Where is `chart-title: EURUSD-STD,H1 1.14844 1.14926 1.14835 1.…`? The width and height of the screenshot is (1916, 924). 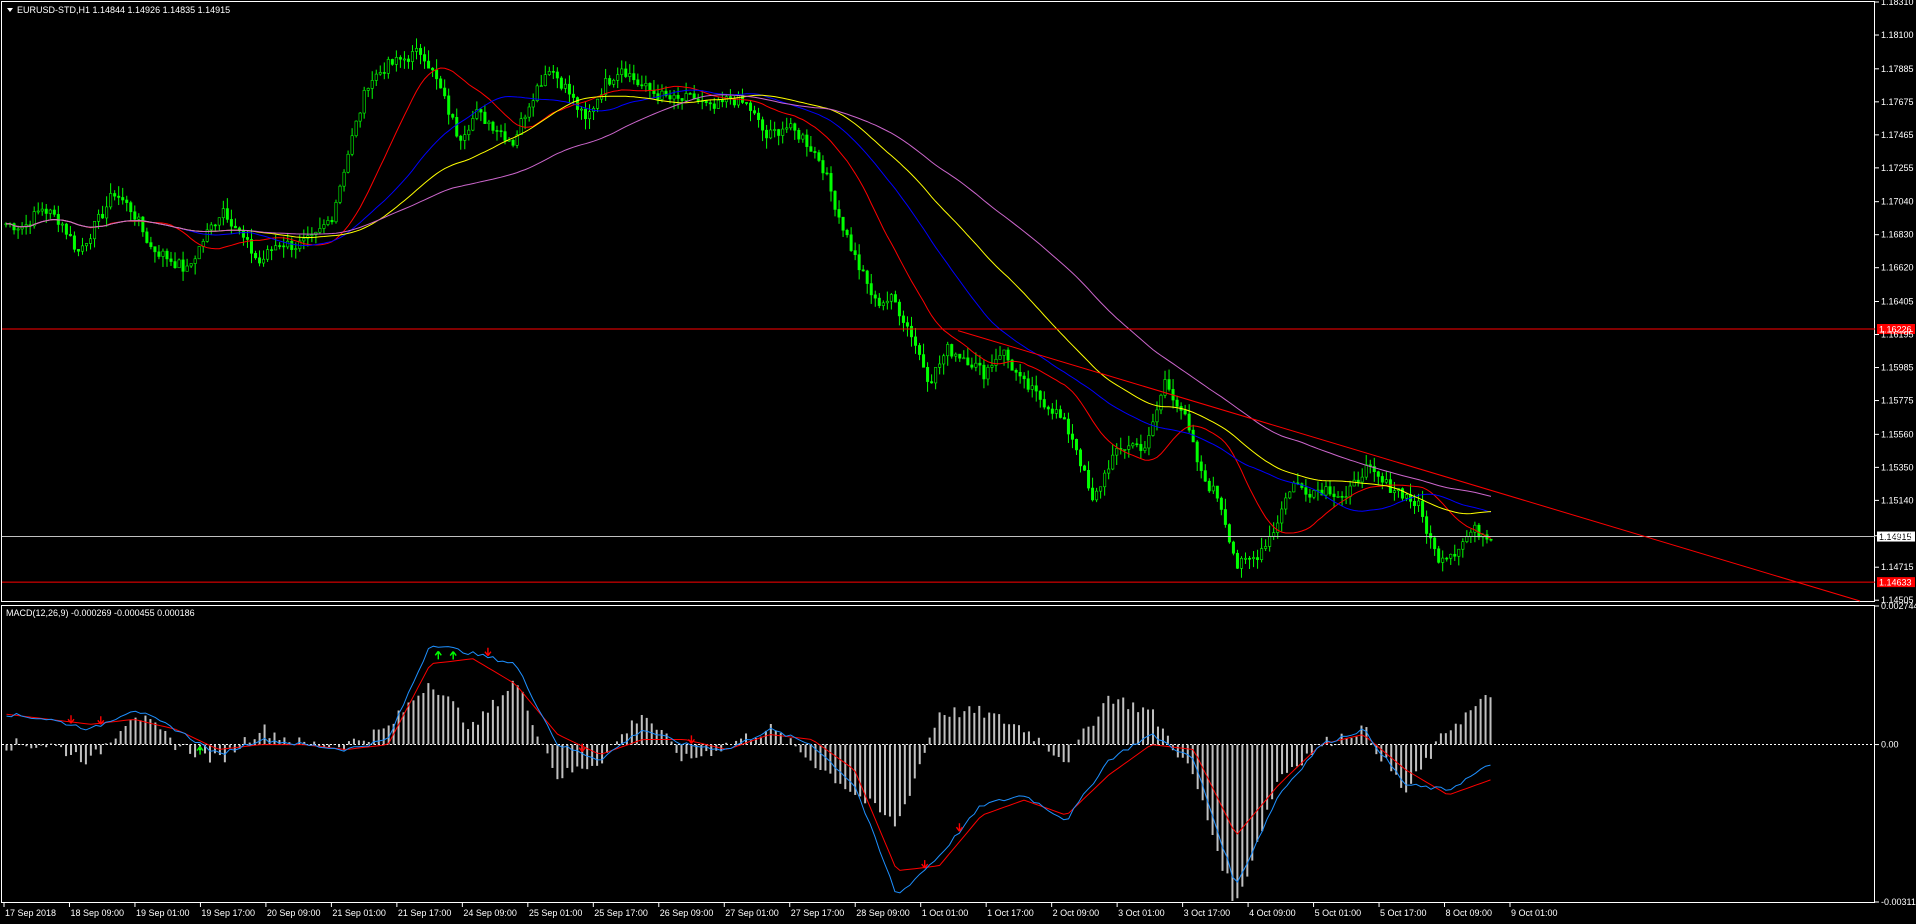
chart-title: EURUSD-STD,H1 1.14844 1.14926 1.14835 1.… is located at coordinates (123, 10).